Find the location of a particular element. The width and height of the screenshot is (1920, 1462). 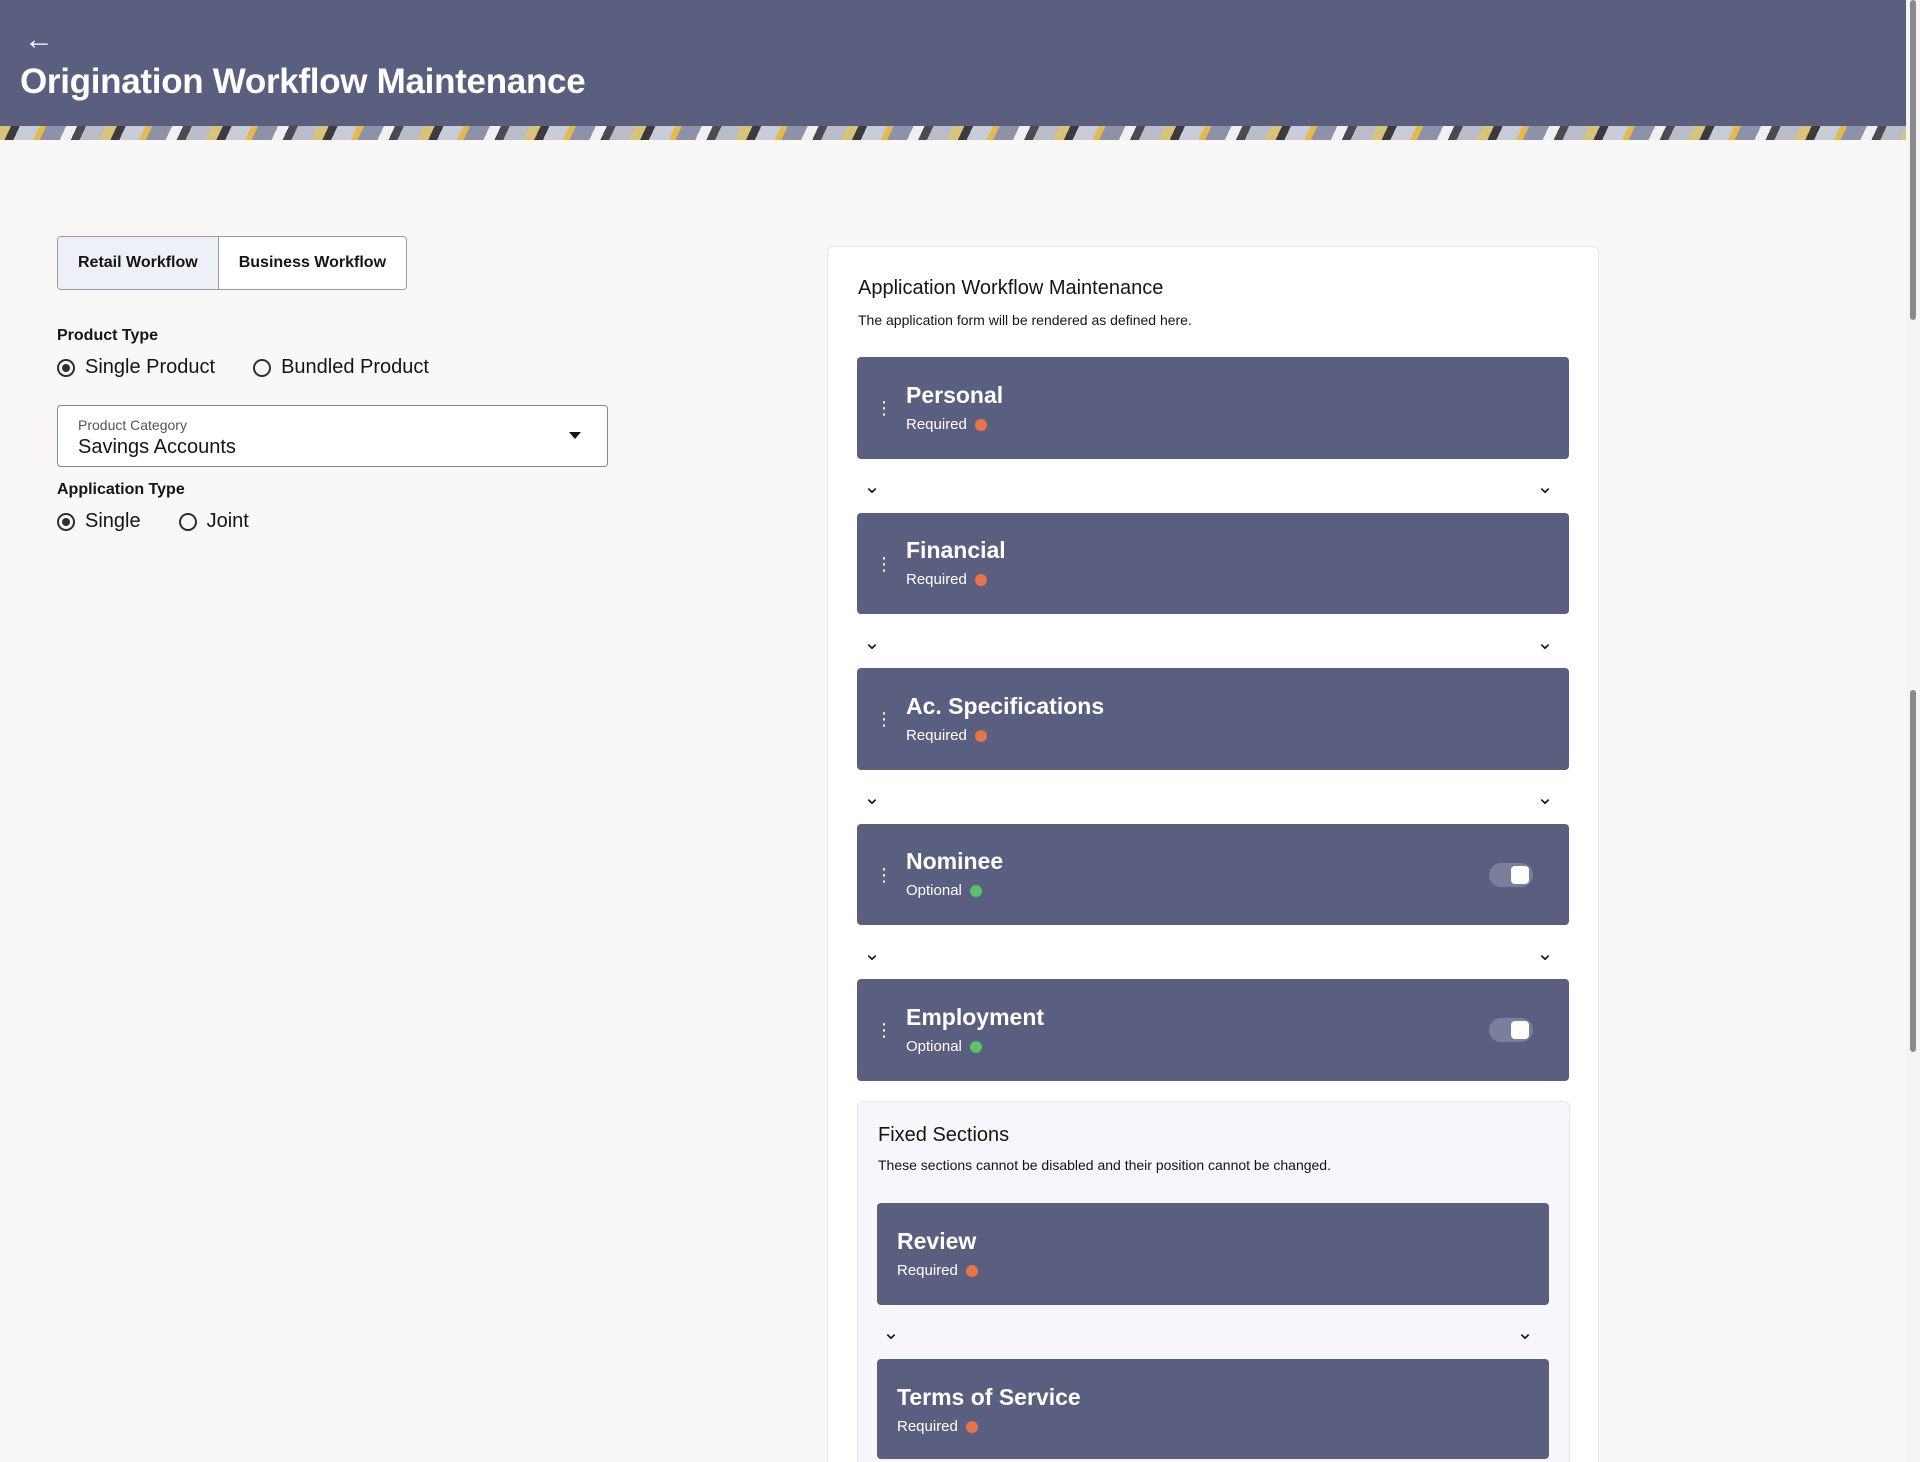

fixed-section-card-review: Review Required is located at coordinates (1213, 1254).